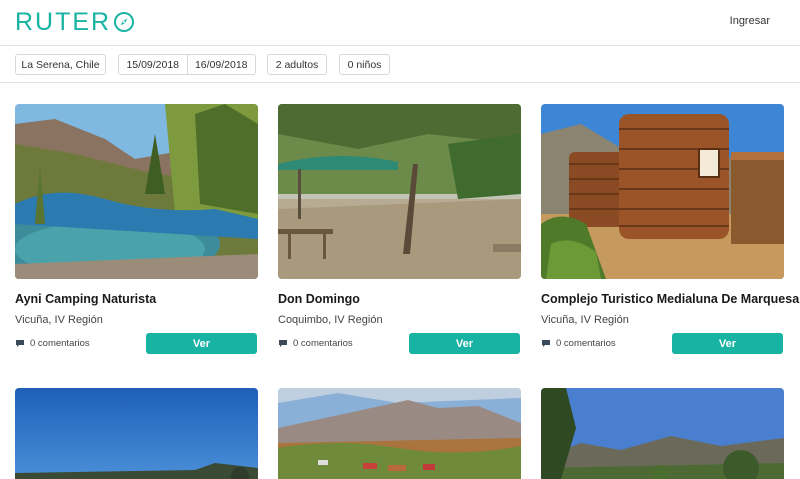 The width and height of the screenshot is (800, 479). I want to click on top-header: RUTER Ingresar, so click(400, 23).